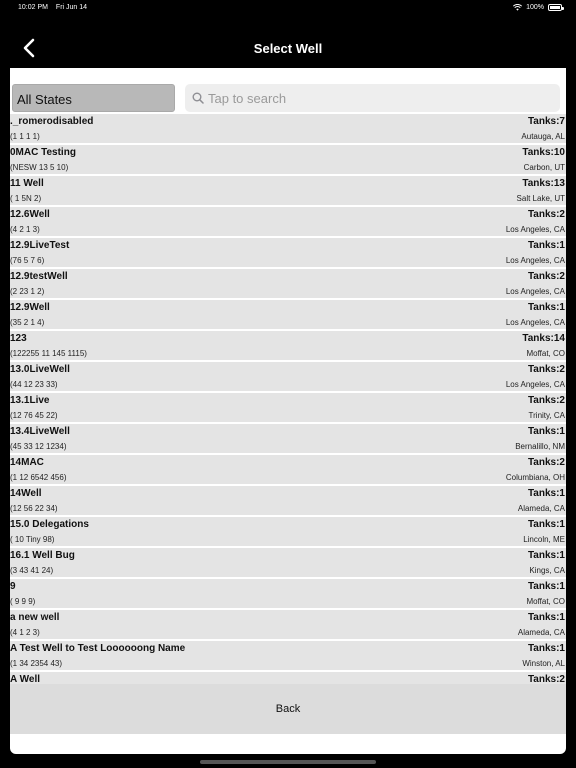 The height and width of the screenshot is (768, 576). Describe the element at coordinates (40, 369) in the screenshot. I see `well-name: 13.0LiveWell` at that location.